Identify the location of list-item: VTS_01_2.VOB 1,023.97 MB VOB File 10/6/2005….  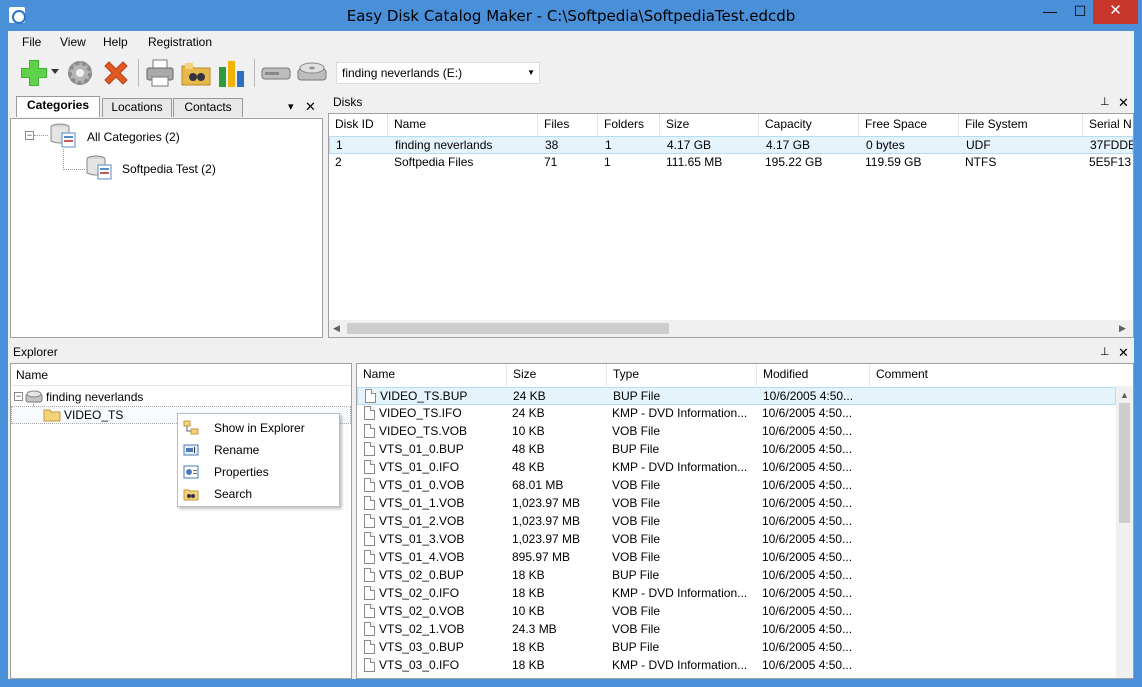
(736, 522).